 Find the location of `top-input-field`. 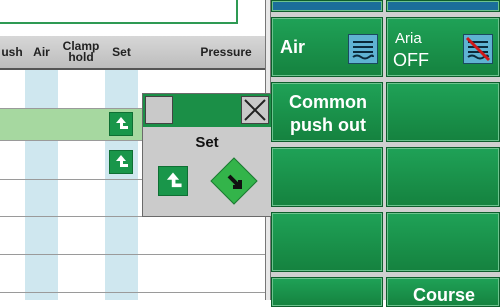

top-input-field is located at coordinates (119, 12).